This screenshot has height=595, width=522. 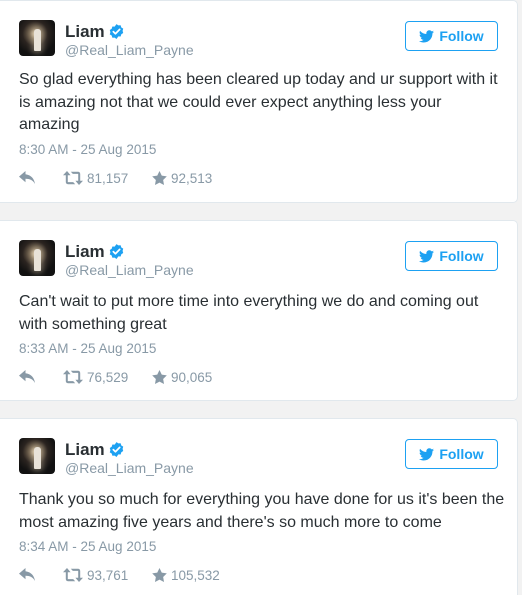 I want to click on tweet-timestamp: 8:30 AM - 25 Aug 2015, so click(x=87, y=149).